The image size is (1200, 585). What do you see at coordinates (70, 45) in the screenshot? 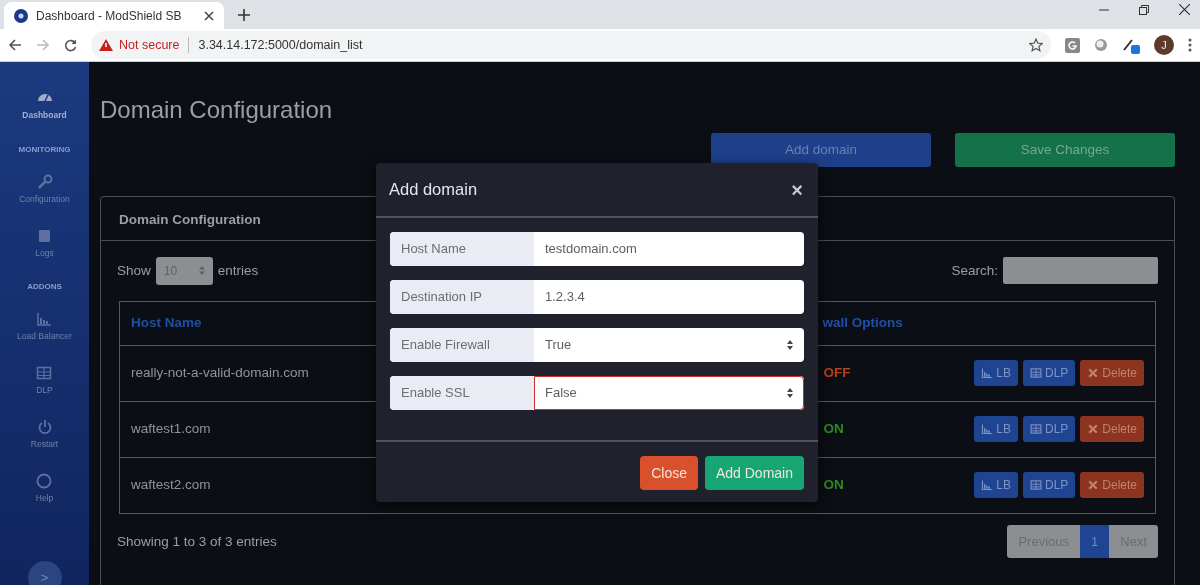
I see `reload-icon` at bounding box center [70, 45].